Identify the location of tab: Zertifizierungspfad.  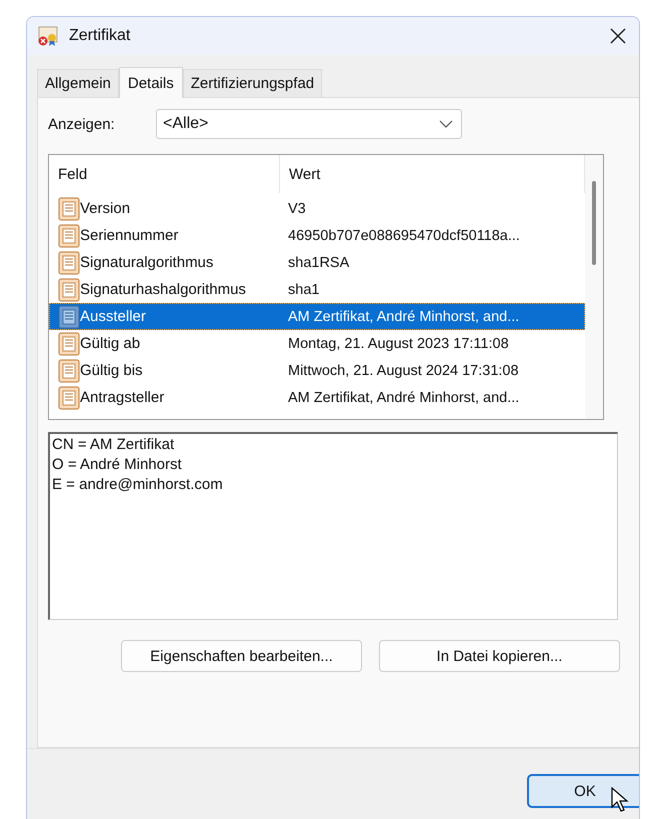
(252, 83).